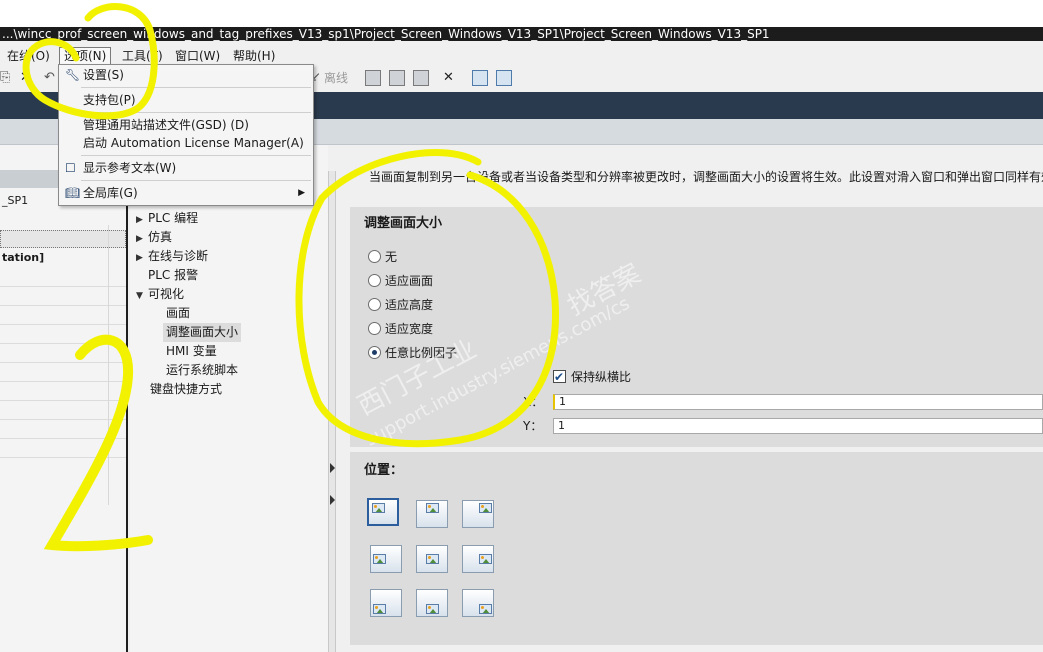  Describe the element at coordinates (110, 193) in the screenshot. I see `menu-item-label: 全局库(G)` at that location.